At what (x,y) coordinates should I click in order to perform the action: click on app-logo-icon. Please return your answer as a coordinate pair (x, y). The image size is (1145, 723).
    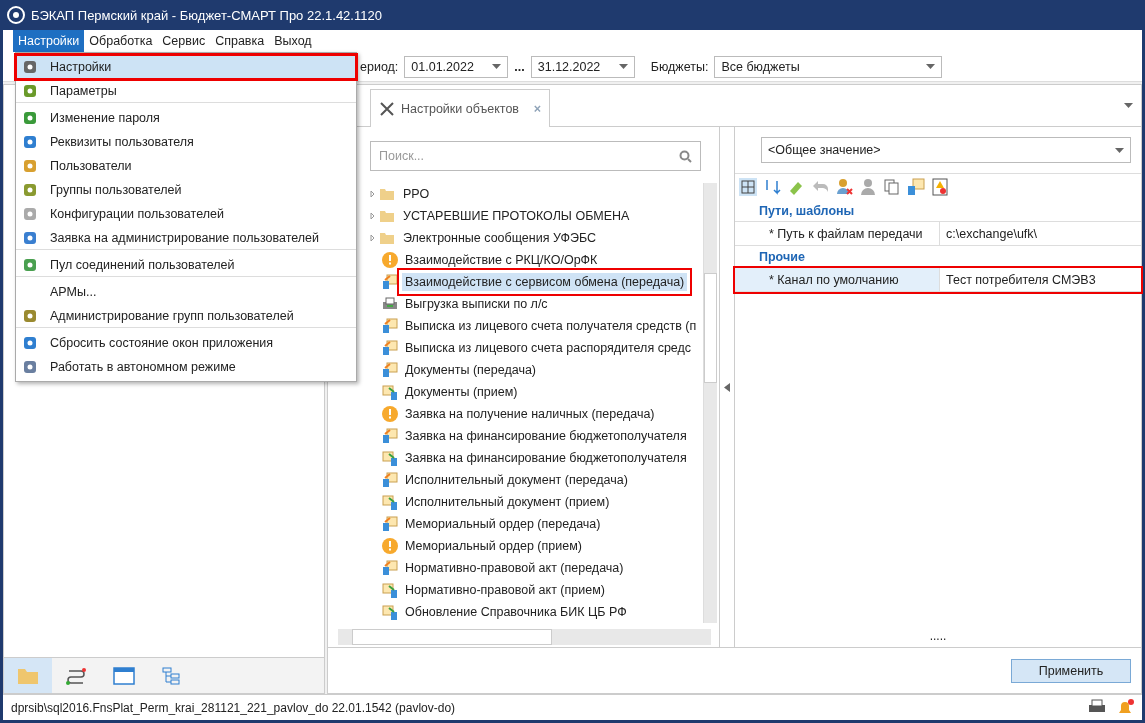
    Looking at the image, I should click on (16, 15).